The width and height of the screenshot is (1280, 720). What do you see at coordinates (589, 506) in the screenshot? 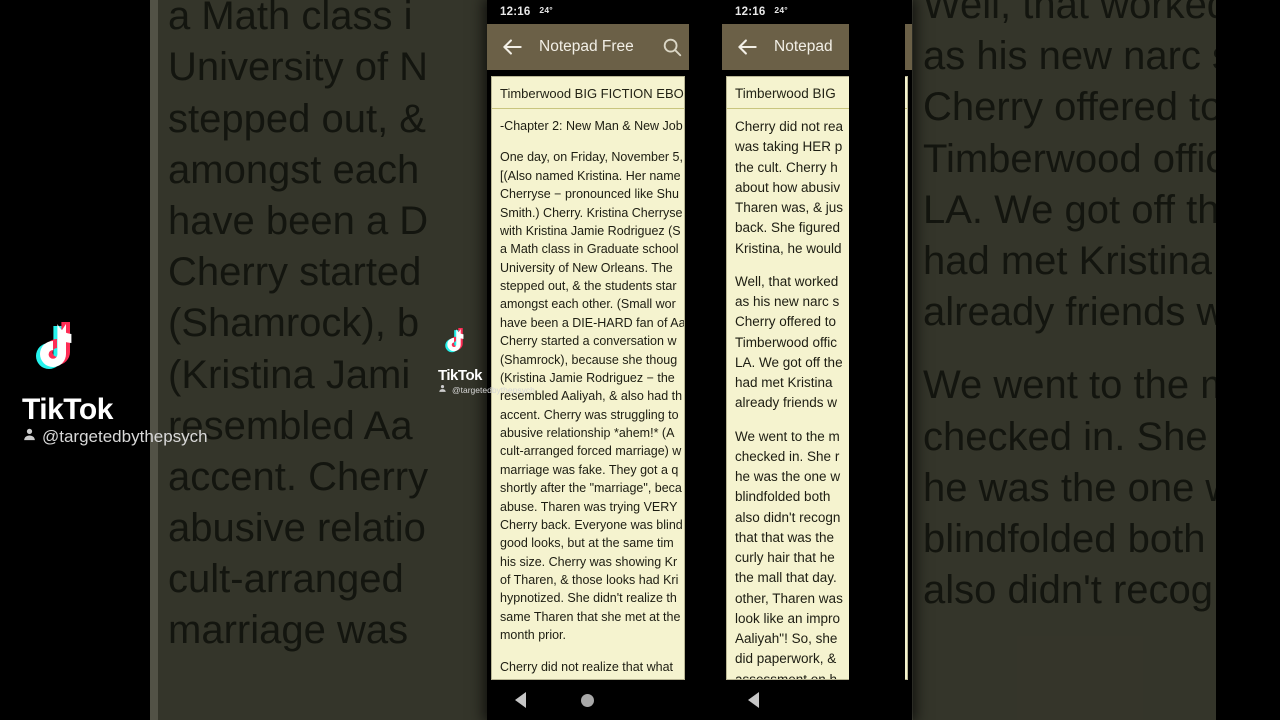
I see `note-line: abuse. Tharen was trying VERY` at bounding box center [589, 506].